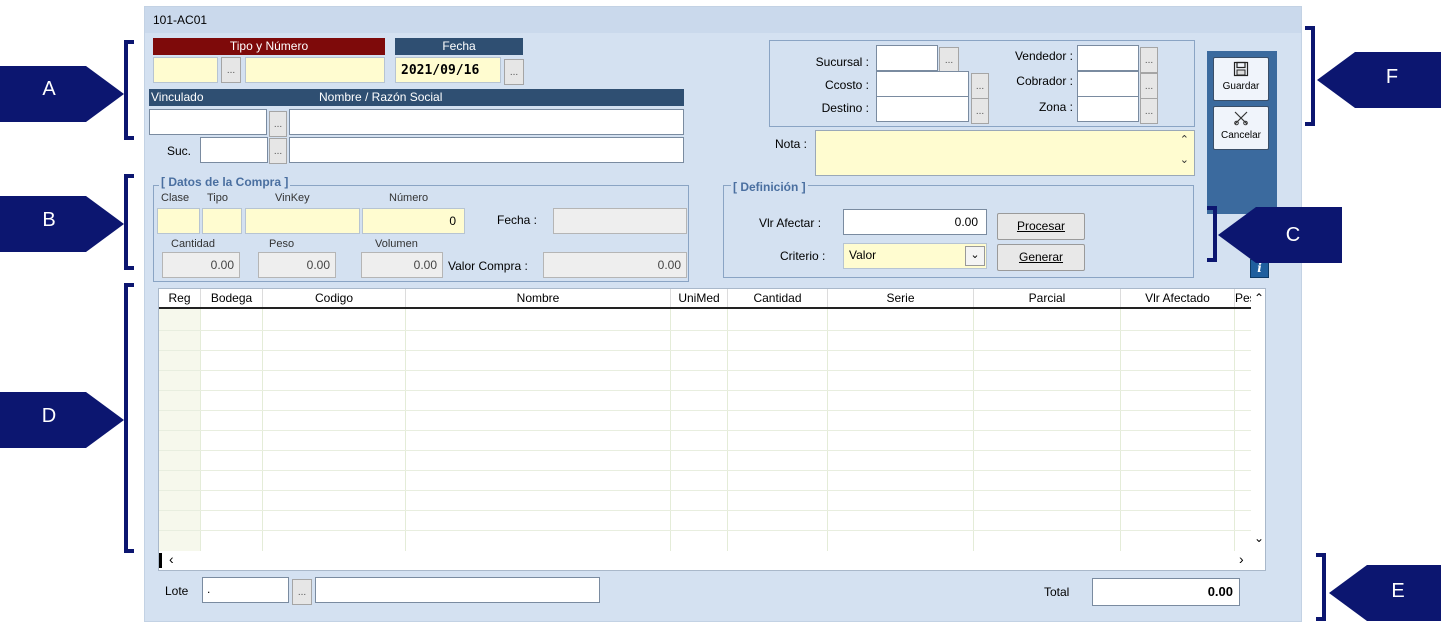 The width and height of the screenshot is (1441, 628). Describe the element at coordinates (1392, 77) in the screenshot. I see `callout-f: F` at that location.